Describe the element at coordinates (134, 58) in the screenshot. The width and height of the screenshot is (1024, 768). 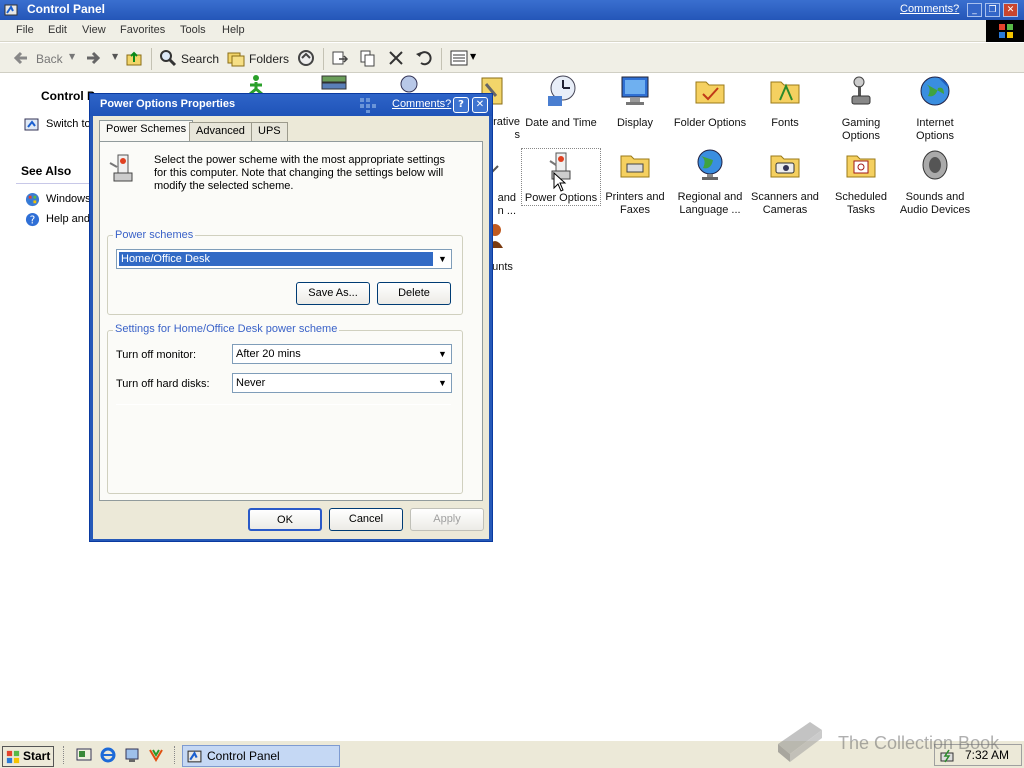
I see `up-folder-icon` at that location.